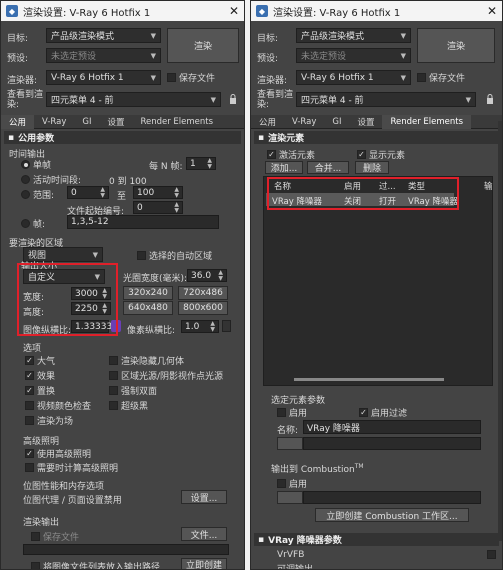 Image resolution: width=503 pixels, height=570 pixels. What do you see at coordinates (376, 137) in the screenshot?
I see `rollout-render-elements: ▪ 渲染元素` at bounding box center [376, 137].